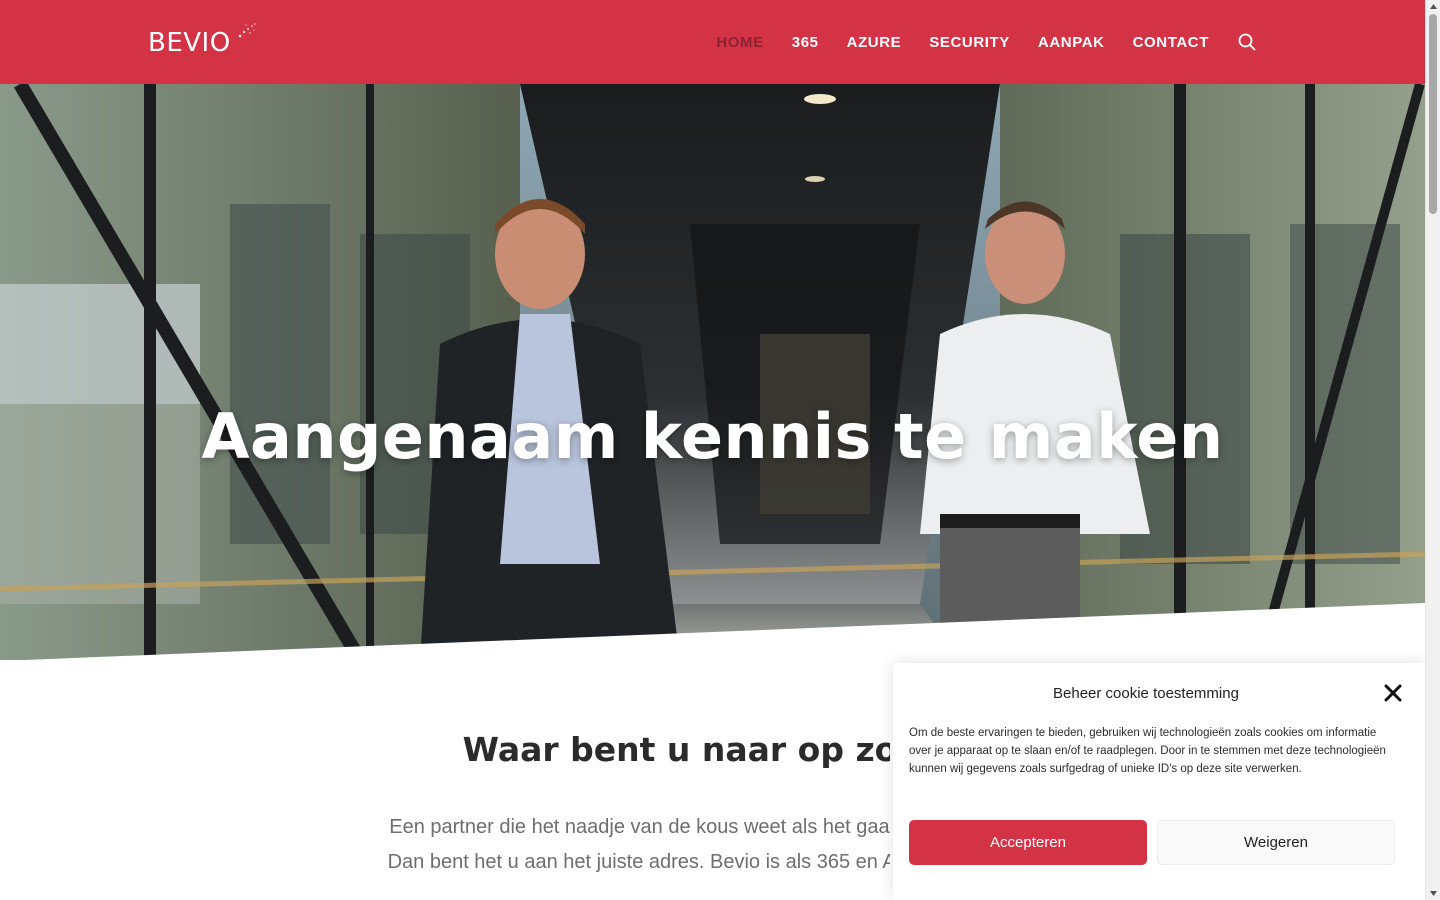 Image resolution: width=1440 pixels, height=900 pixels. Describe the element at coordinates (189, 43) in the screenshot. I see `logo-text: BEVIO` at that location.